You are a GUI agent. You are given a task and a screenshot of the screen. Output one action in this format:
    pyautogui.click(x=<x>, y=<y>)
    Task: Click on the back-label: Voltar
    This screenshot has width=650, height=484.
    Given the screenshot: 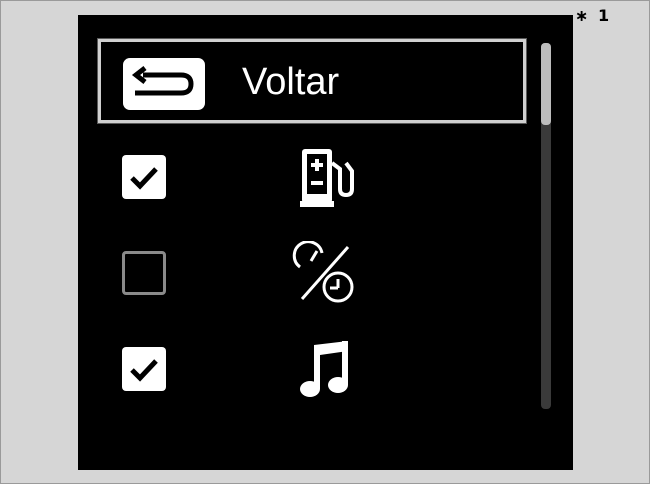 What is the action you would take?
    pyautogui.click(x=291, y=82)
    